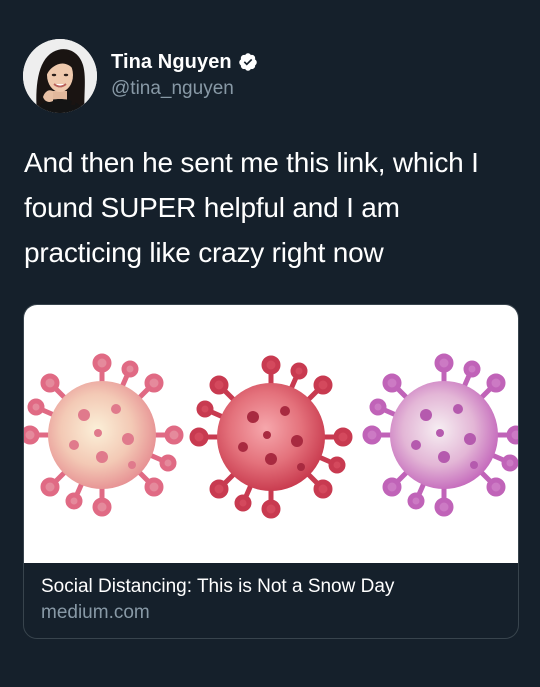  What do you see at coordinates (212, 207) in the screenshot?
I see `tweet-text-line: found SUPER helpful and I am` at bounding box center [212, 207].